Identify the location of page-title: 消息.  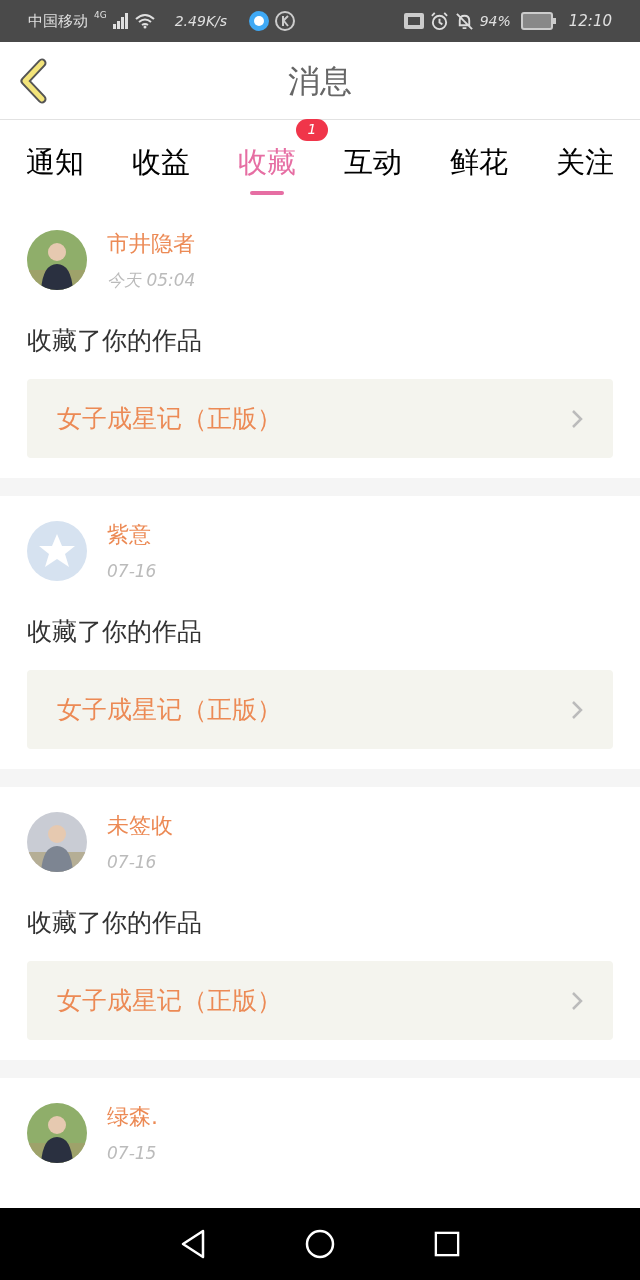
(320, 81).